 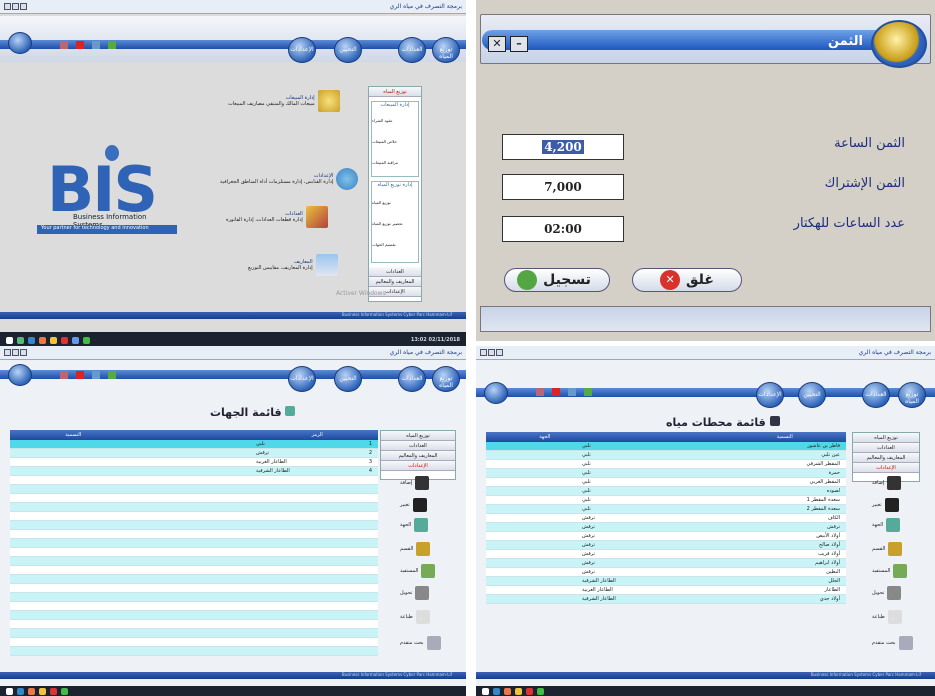 What do you see at coordinates (666, 599) in the screenshot?
I see `table-row: الطاعار الشرقية أولاد جدي` at bounding box center [666, 599].